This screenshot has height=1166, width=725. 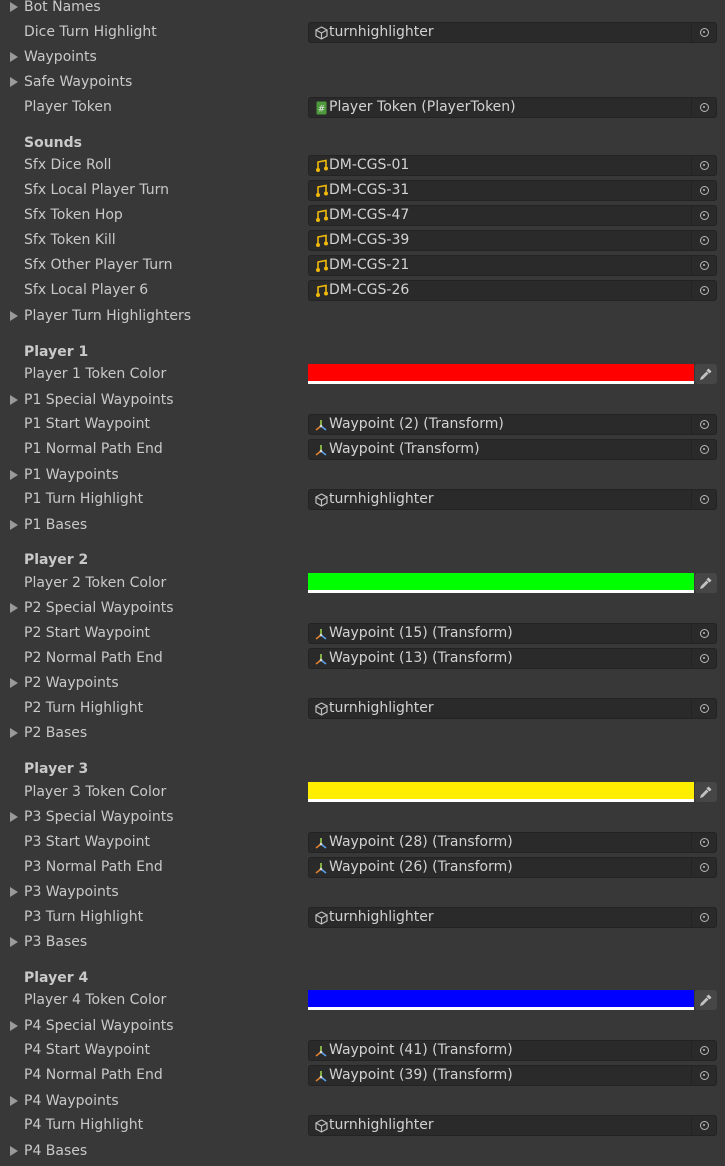 What do you see at coordinates (362, 817) in the screenshot?
I see `row-p3-special-waypoints: P3 Special Waypoints` at bounding box center [362, 817].